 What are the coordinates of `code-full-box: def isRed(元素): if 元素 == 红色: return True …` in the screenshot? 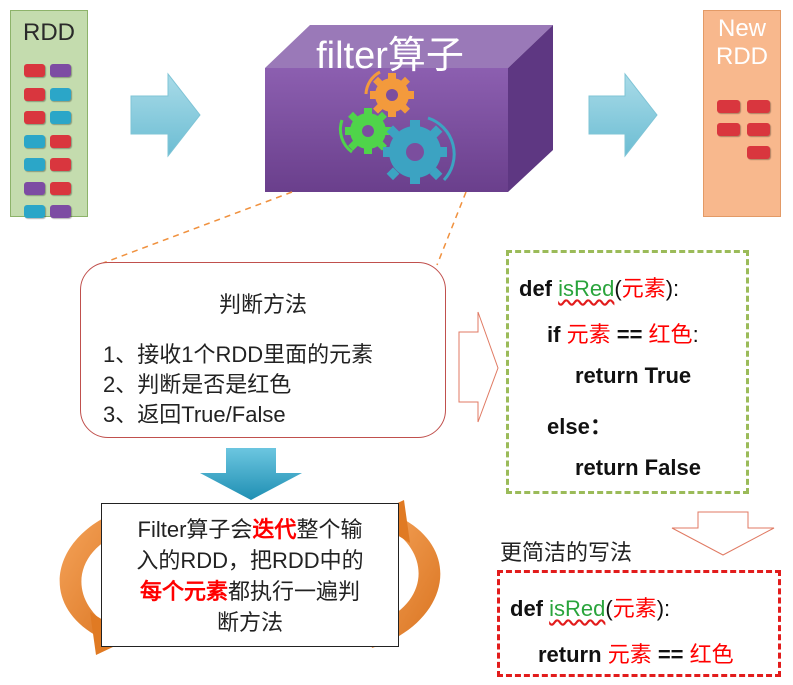 It's located at (627, 372).